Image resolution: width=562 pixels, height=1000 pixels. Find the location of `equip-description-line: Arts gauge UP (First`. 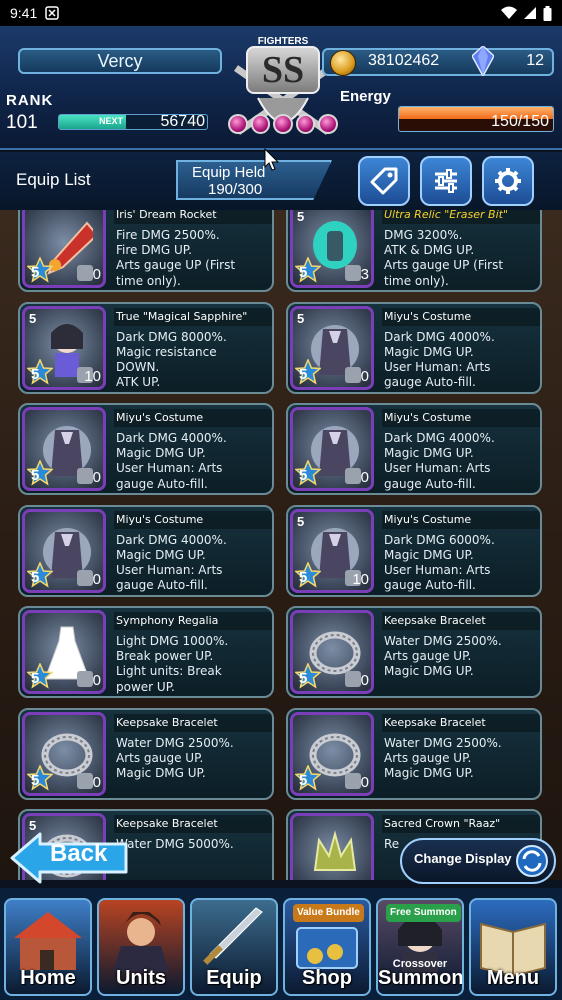

equip-description-line: Arts gauge UP (First is located at coordinates (444, 265).